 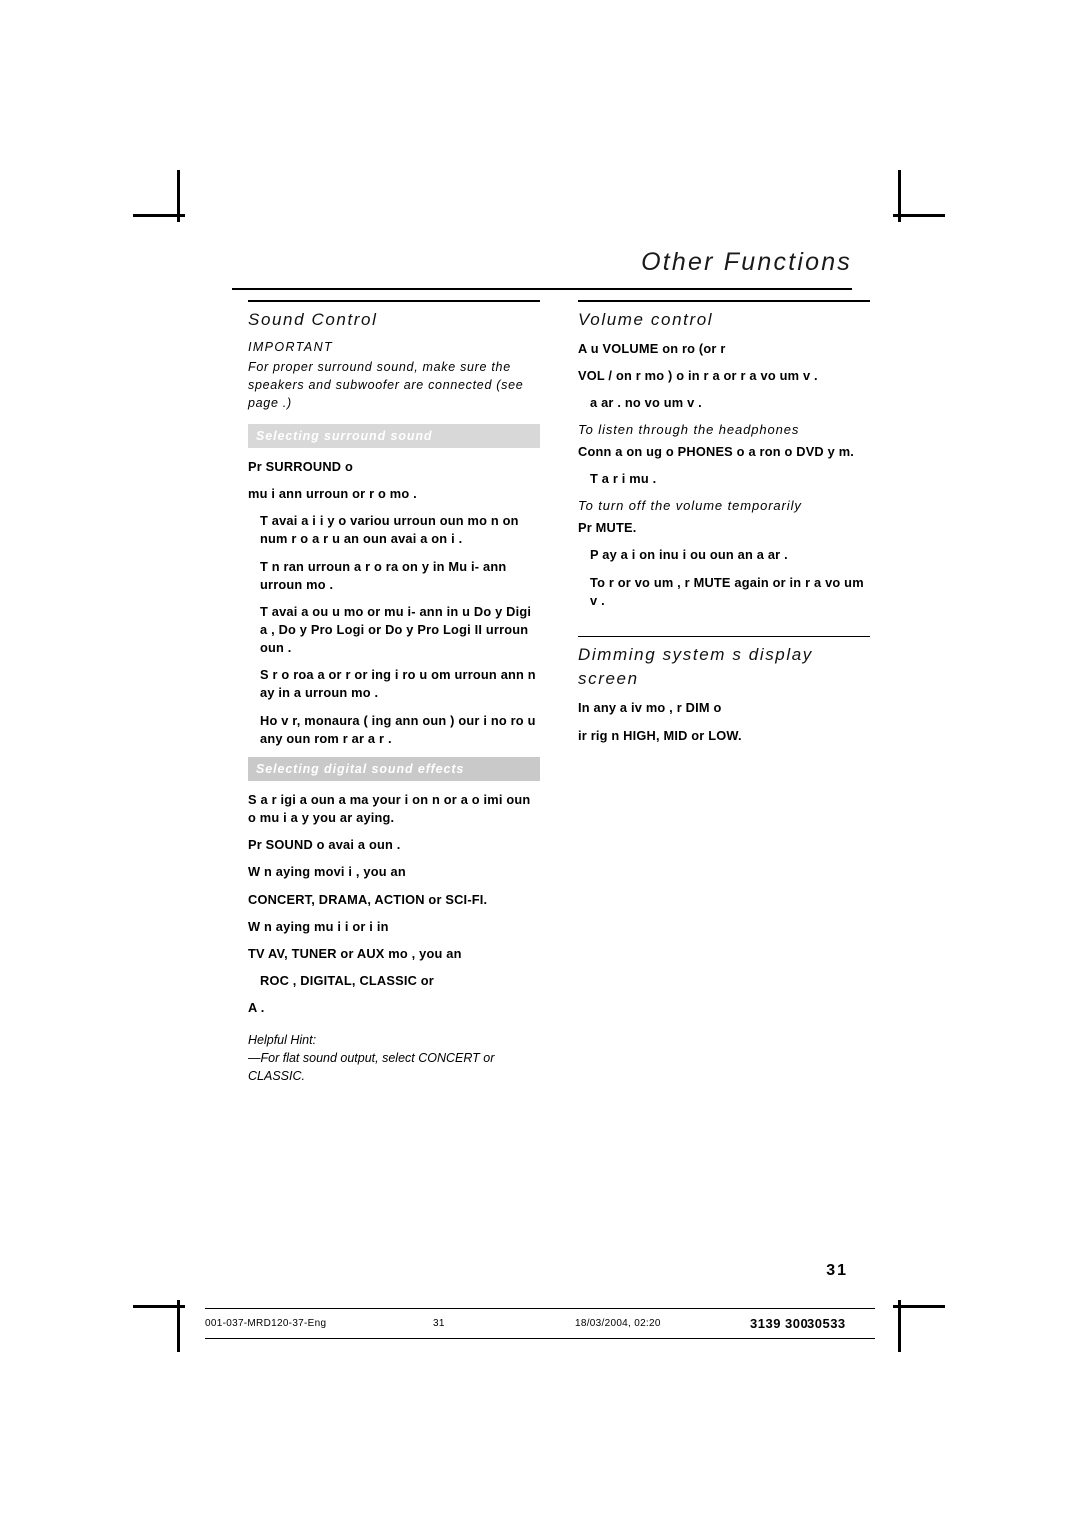 What do you see at coordinates (439, 1323) in the screenshot?
I see `footer-page: 31` at bounding box center [439, 1323].